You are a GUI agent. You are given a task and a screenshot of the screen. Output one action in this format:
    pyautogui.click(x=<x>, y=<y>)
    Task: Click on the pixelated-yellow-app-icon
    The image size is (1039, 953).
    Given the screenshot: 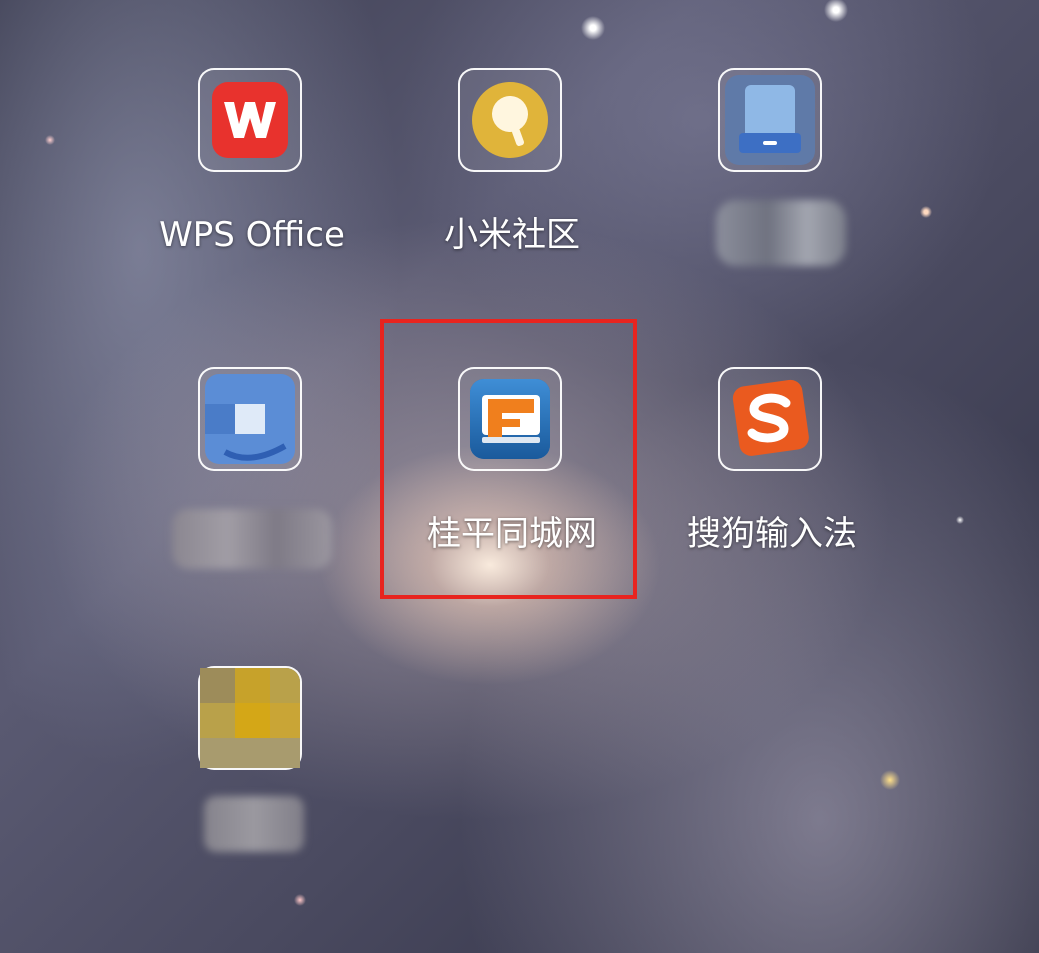 What is the action you would take?
    pyautogui.click(x=250, y=718)
    